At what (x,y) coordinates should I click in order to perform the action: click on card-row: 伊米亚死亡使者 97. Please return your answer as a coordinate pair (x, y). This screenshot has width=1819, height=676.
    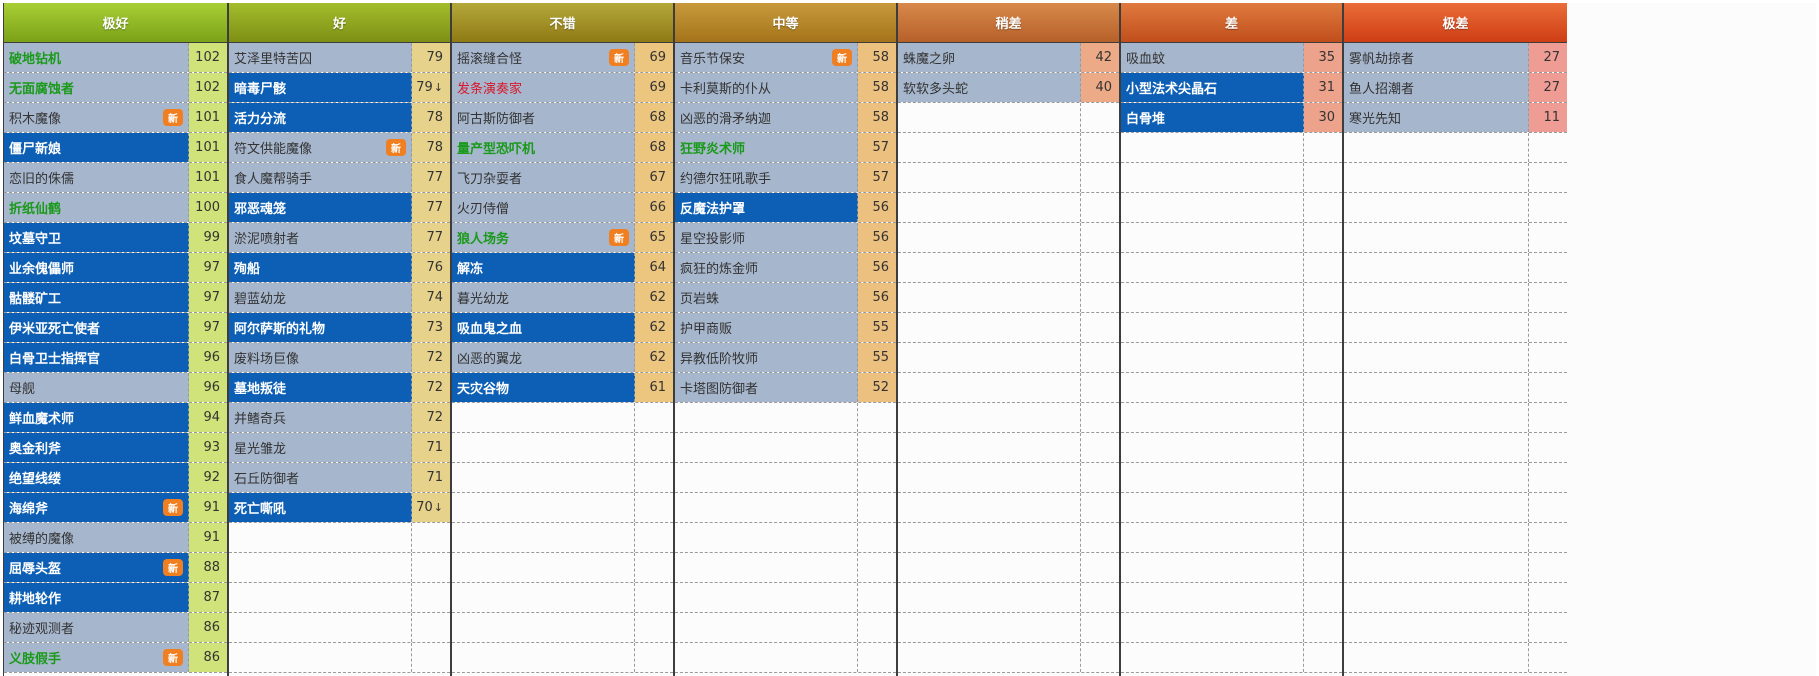
    Looking at the image, I should click on (115, 328).